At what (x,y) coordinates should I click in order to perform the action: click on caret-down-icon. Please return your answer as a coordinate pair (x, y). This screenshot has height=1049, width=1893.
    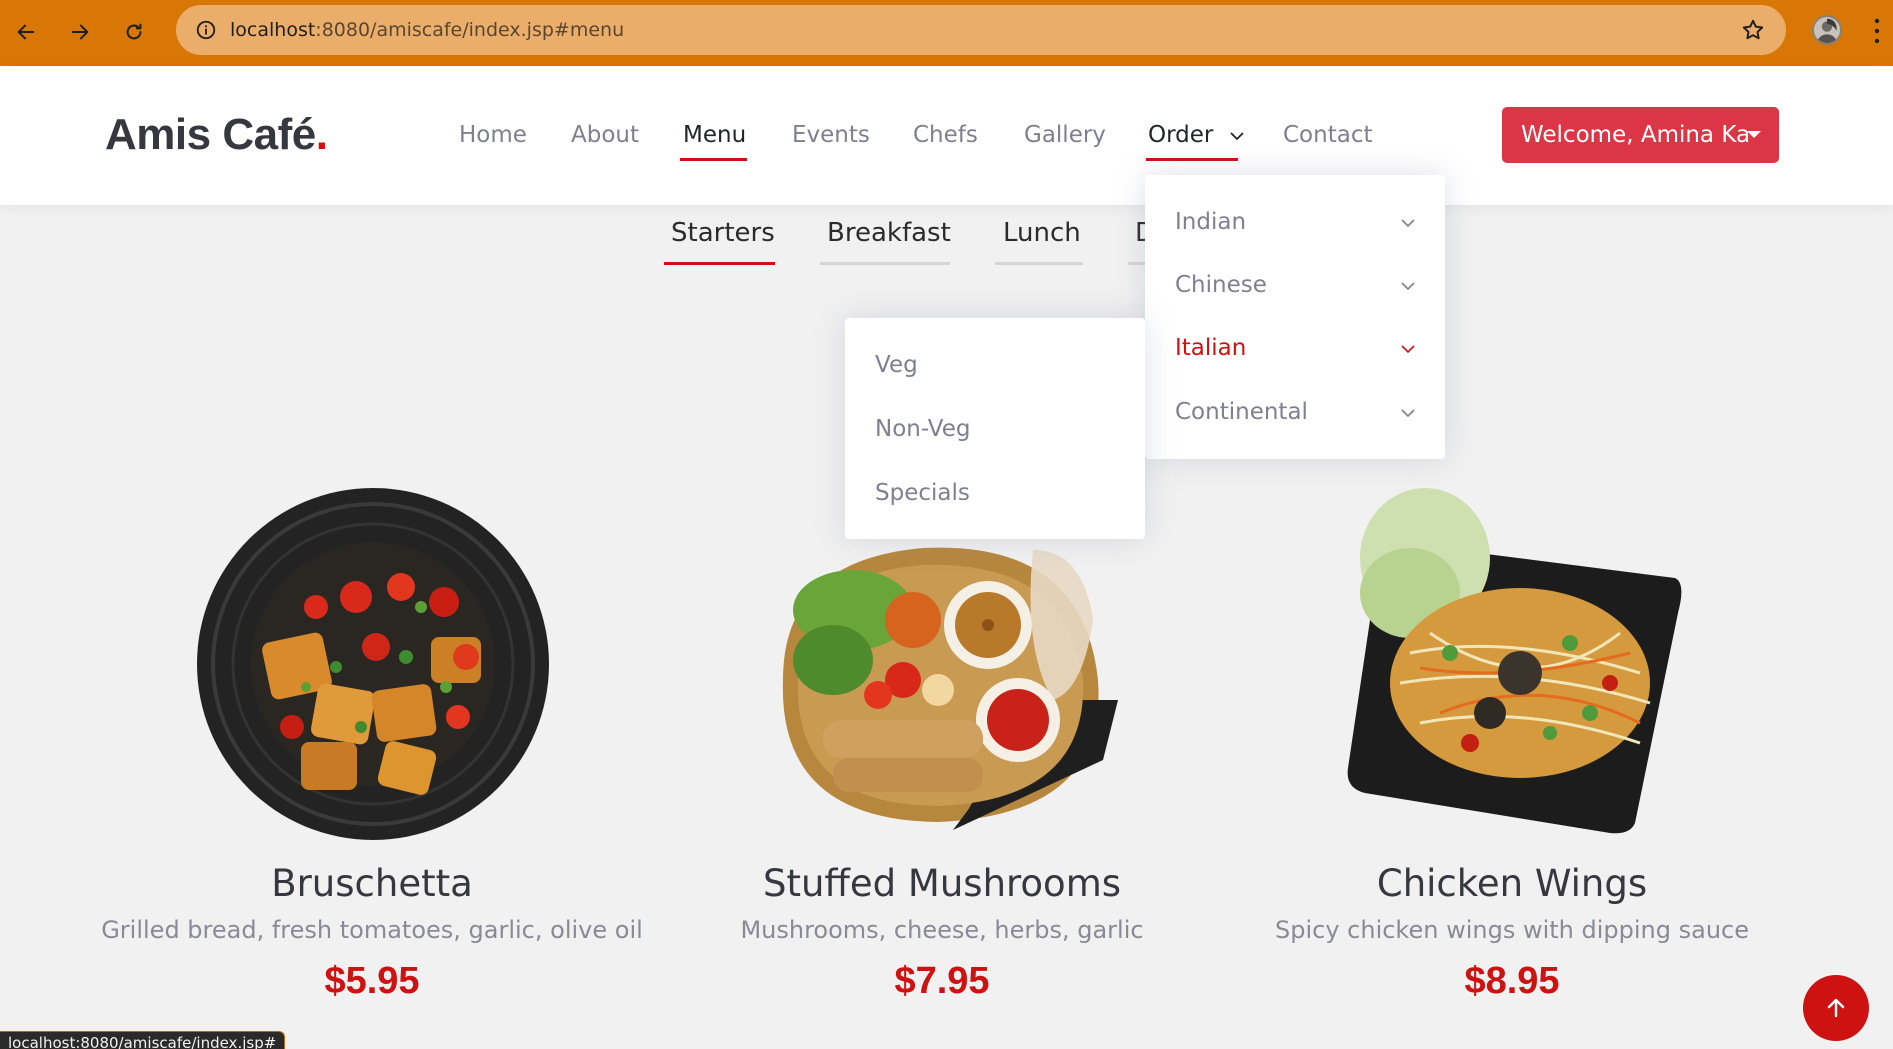
    Looking at the image, I should click on (1754, 134).